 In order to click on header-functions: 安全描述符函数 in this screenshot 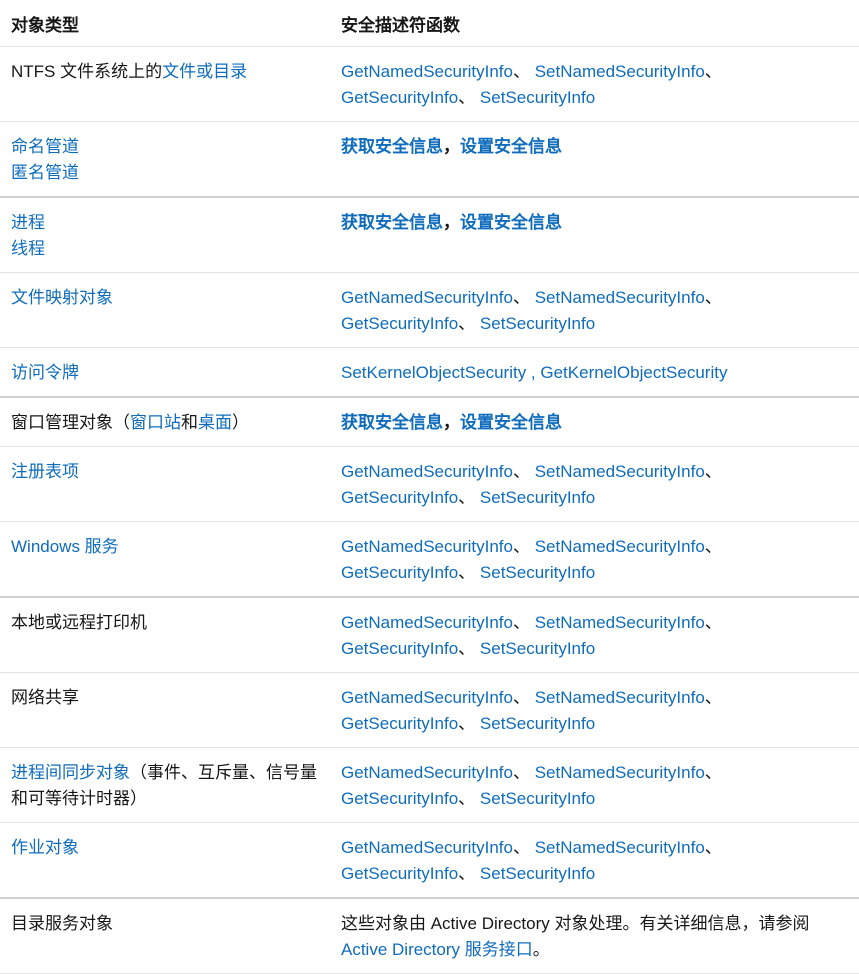, I will do `click(594, 23)`.